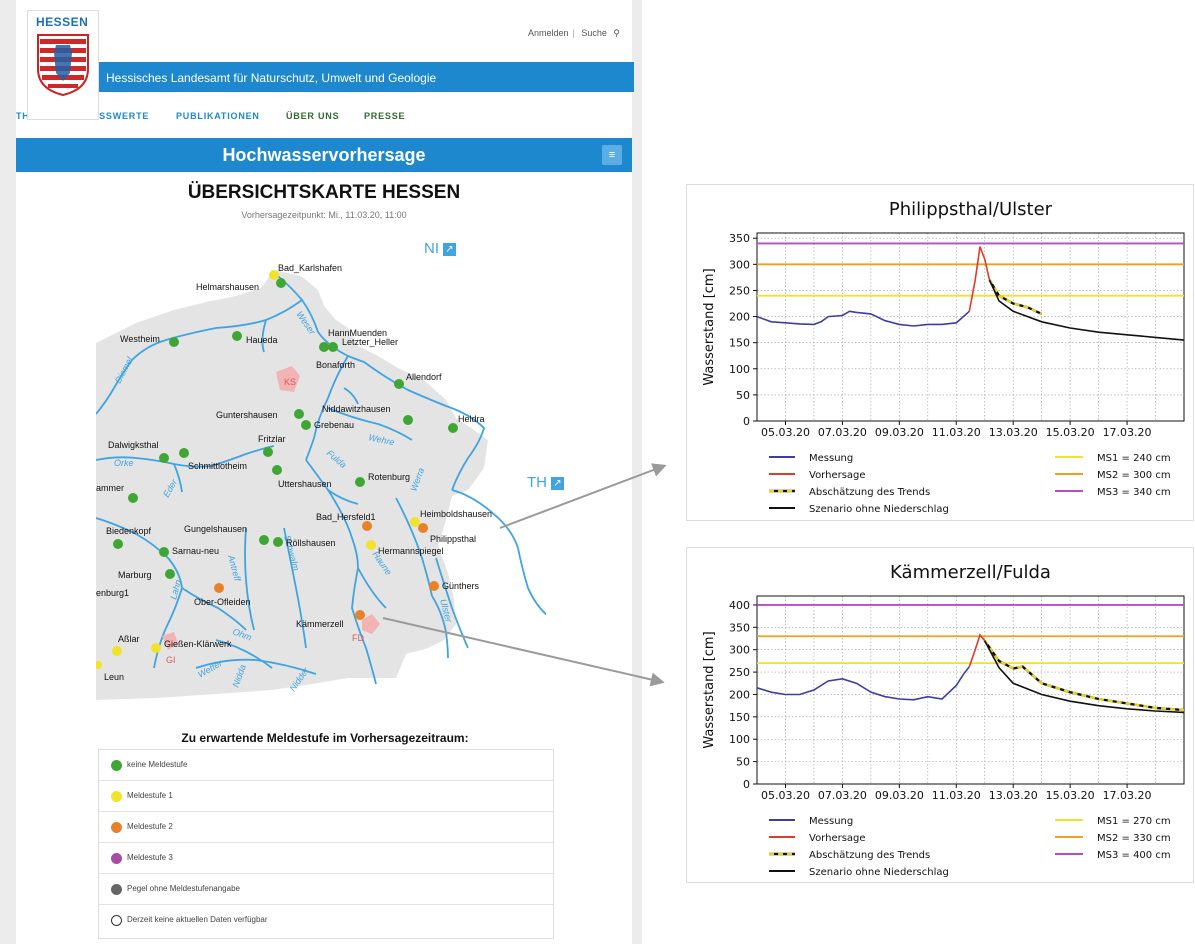 This screenshot has height=944, width=1195. Describe the element at coordinates (384, 116) in the screenshot. I see `nav-presse: PRESSE` at that location.